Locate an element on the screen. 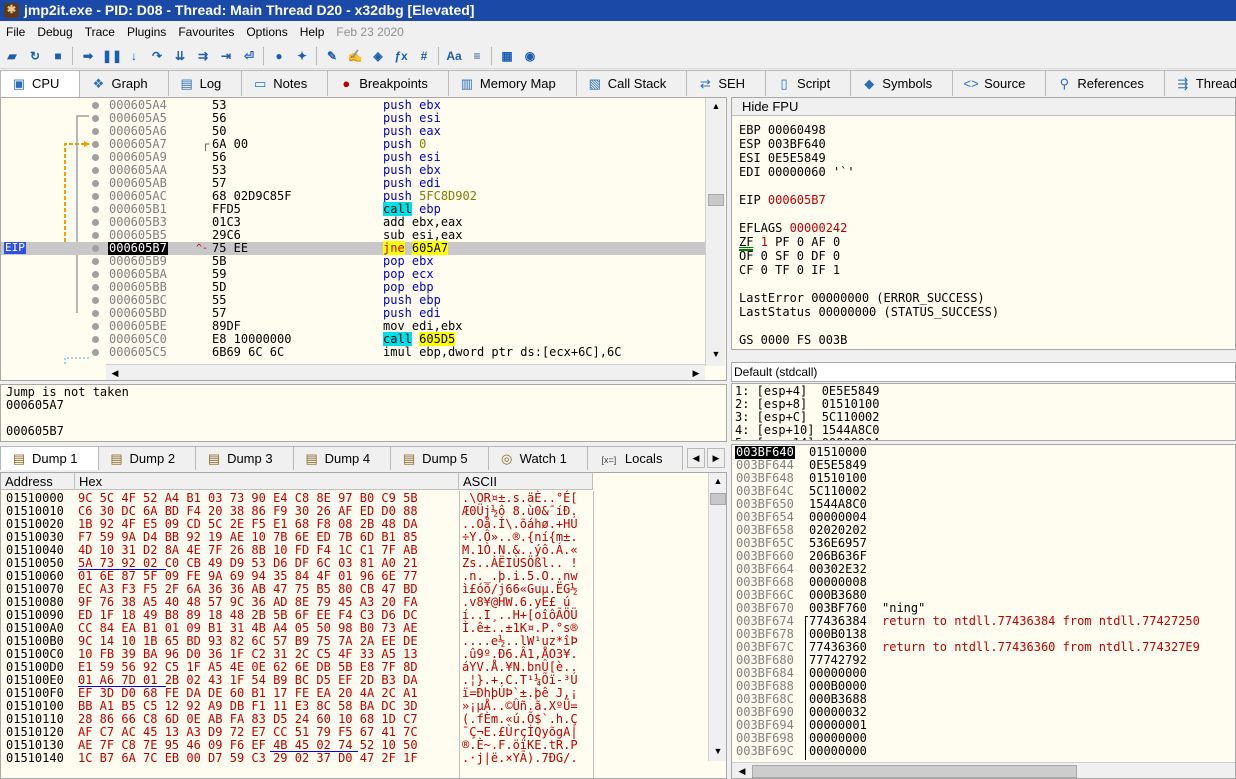 The width and height of the screenshot is (1236, 779). web-icon: ◉ is located at coordinates (530, 56).